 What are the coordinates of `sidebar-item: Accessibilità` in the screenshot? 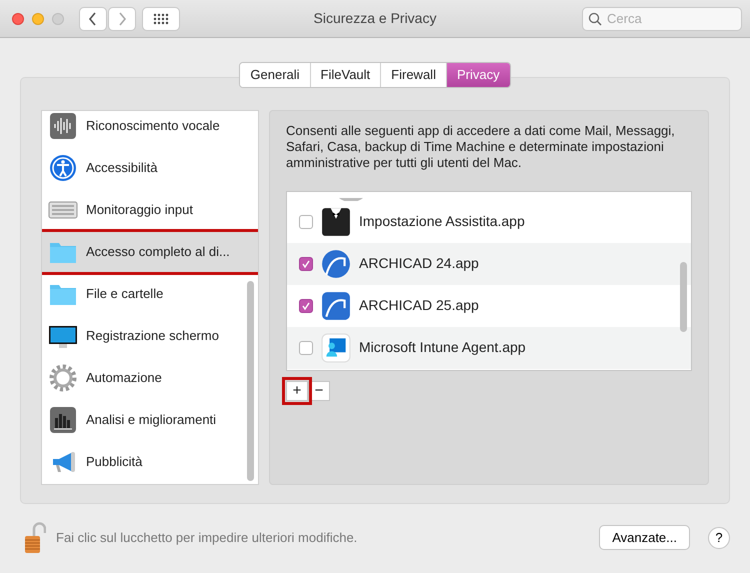 It's located at (150, 167).